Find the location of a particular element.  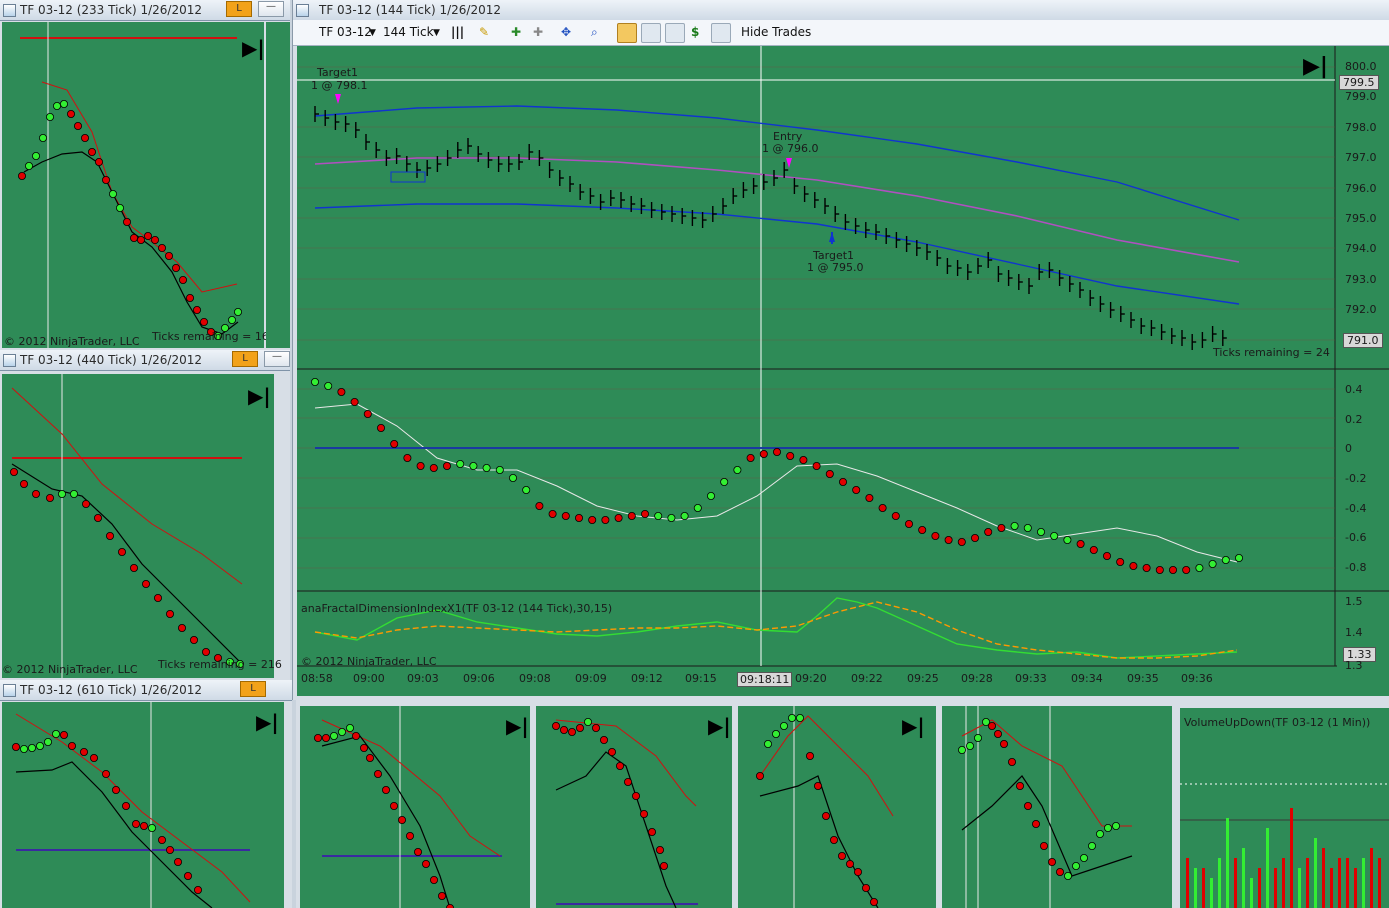

chart-panel: ▶| Ticks remaining = 161 is located at coordinates (139, 185).